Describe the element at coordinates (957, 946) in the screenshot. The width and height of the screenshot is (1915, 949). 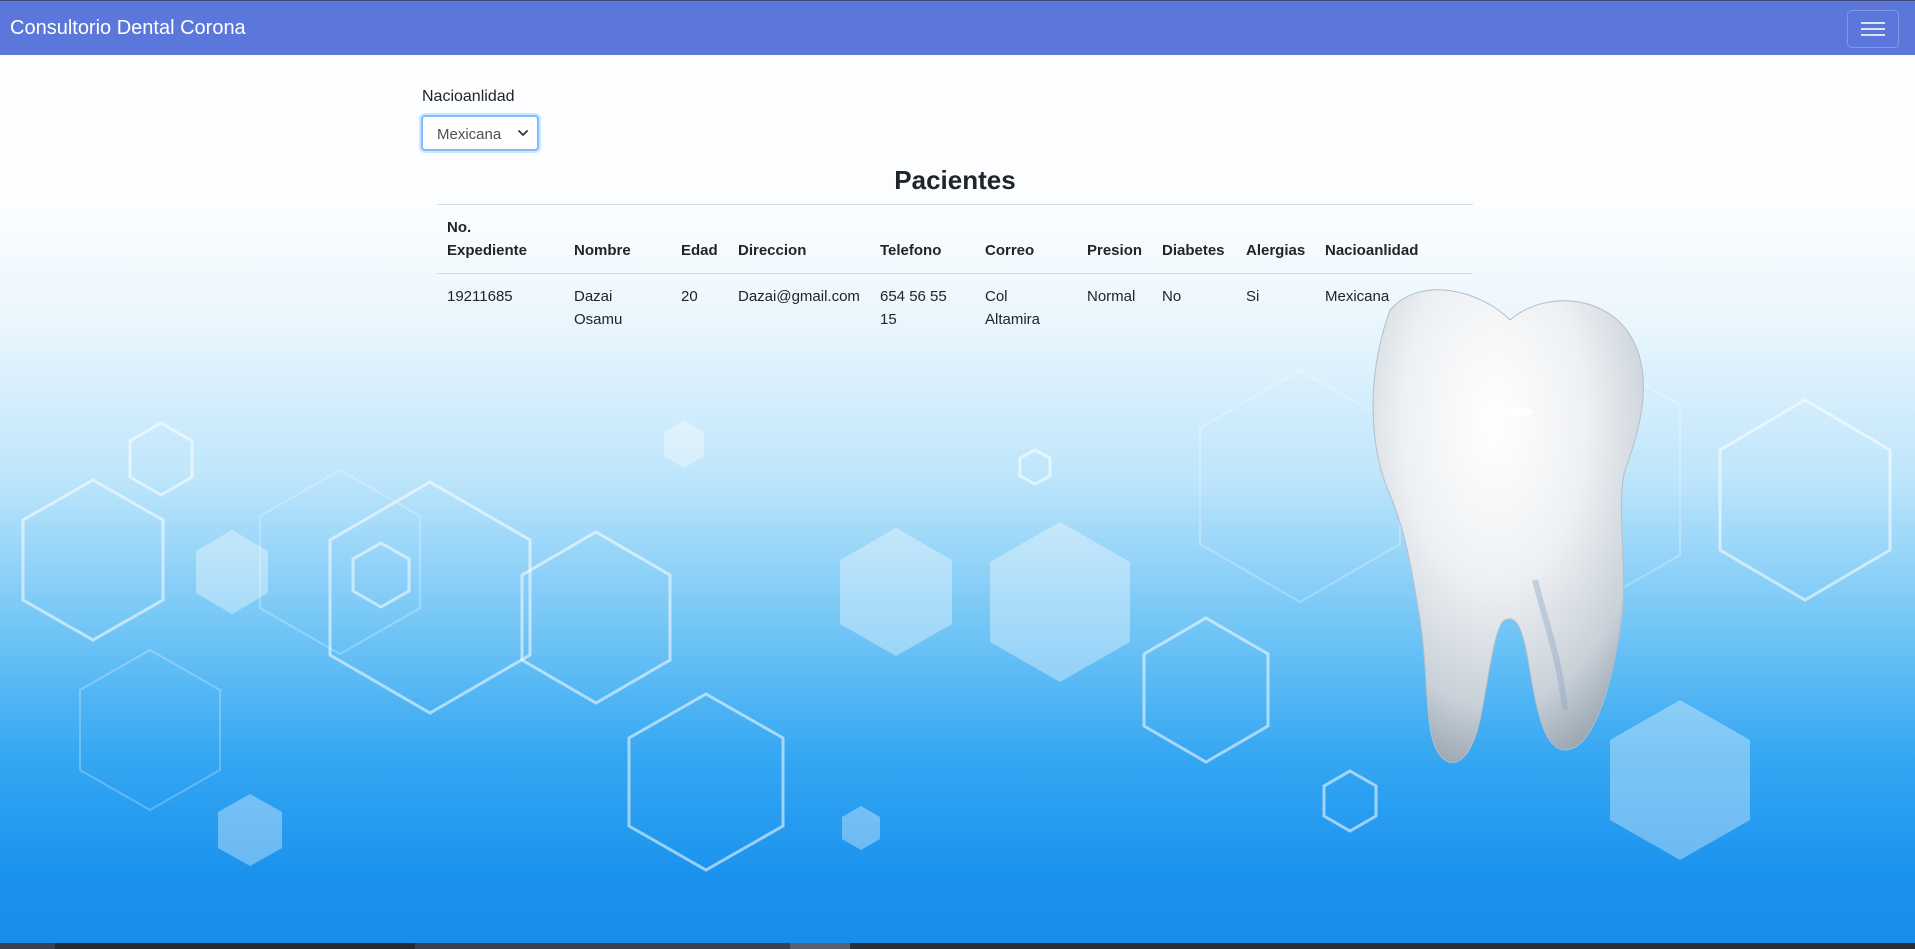
I see `window-bottom-edge` at that location.